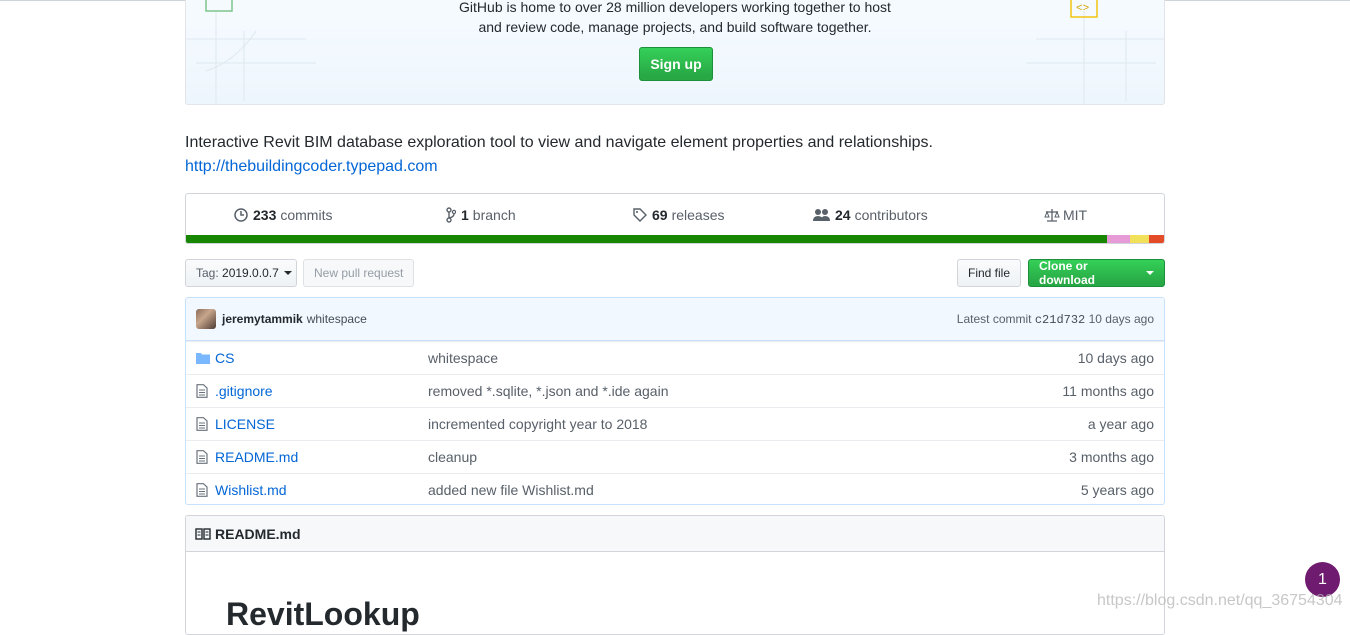 This screenshot has height=635, width=1350. I want to click on license-link: MIT, so click(1065, 215).